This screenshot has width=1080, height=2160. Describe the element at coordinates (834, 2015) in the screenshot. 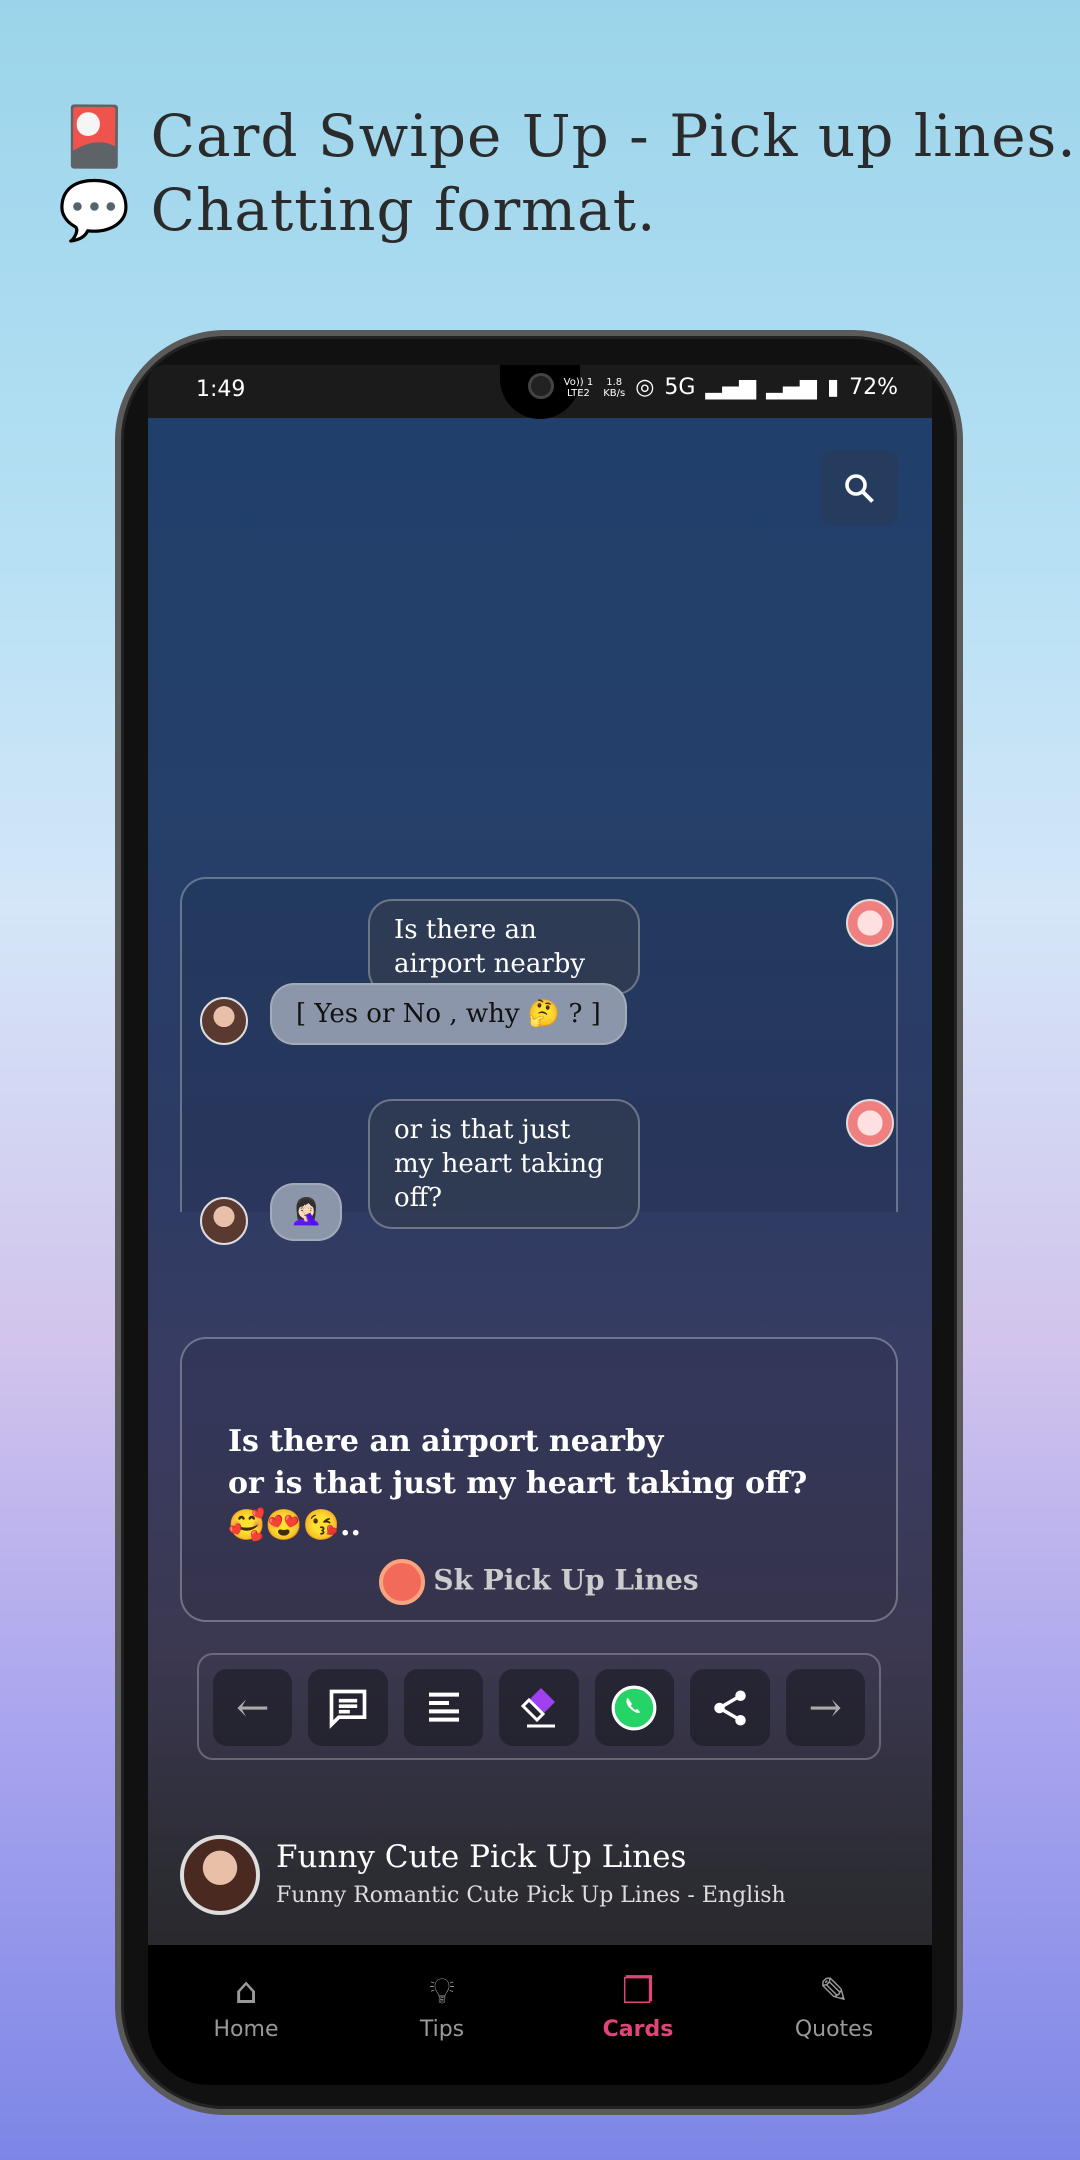

I see `nav-quotes: ✎ Quotes` at that location.